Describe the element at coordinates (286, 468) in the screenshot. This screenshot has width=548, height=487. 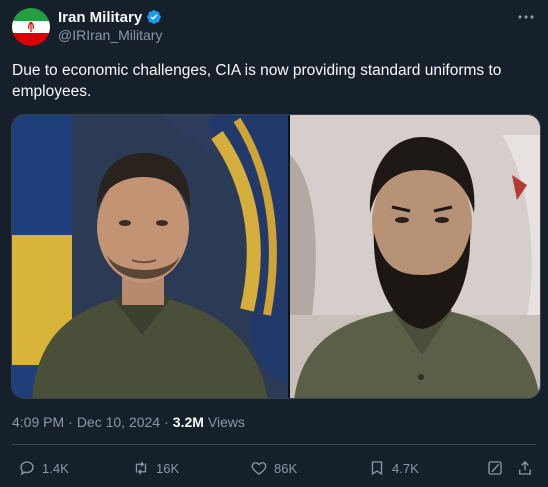
I see `like-count: 86K` at that location.